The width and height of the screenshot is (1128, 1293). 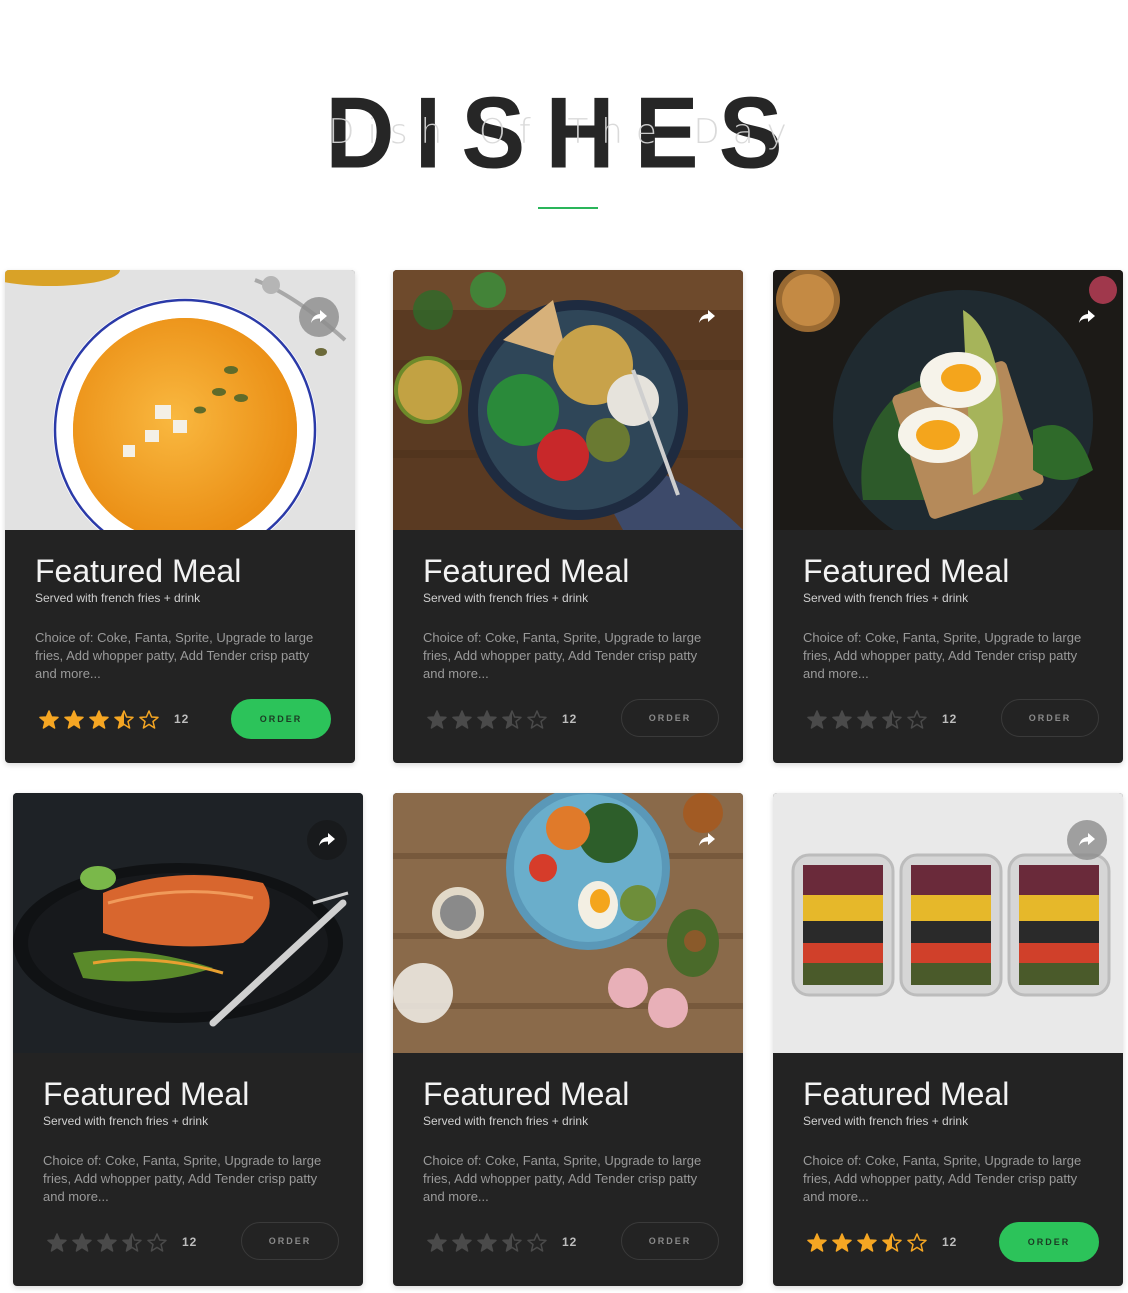 What do you see at coordinates (948, 400) in the screenshot?
I see `dish-image-egg-avocado-toast` at bounding box center [948, 400].